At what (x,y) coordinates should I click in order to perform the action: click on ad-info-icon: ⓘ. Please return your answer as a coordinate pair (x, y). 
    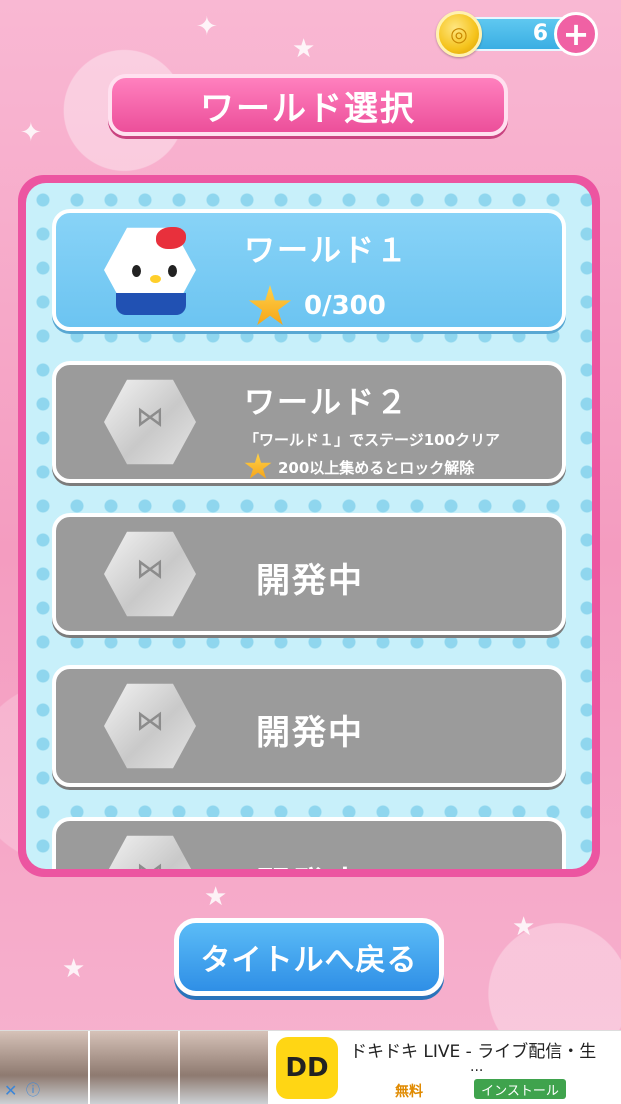
    Looking at the image, I should click on (33, 1090).